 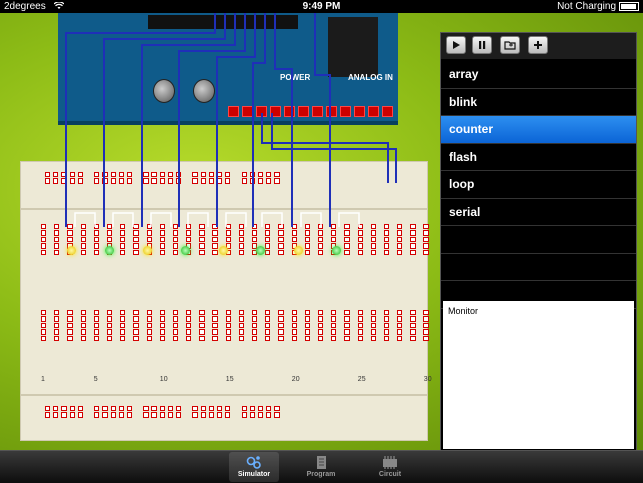 I want to click on play-button, so click(x=456, y=45).